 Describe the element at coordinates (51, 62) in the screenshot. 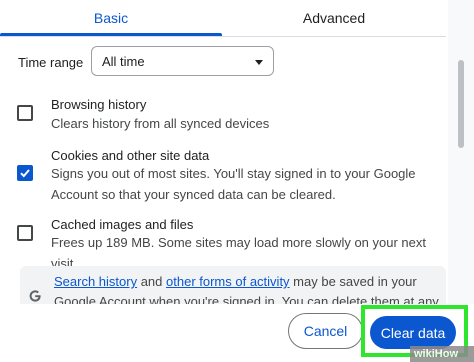

I see `time-range-label: Time range` at that location.